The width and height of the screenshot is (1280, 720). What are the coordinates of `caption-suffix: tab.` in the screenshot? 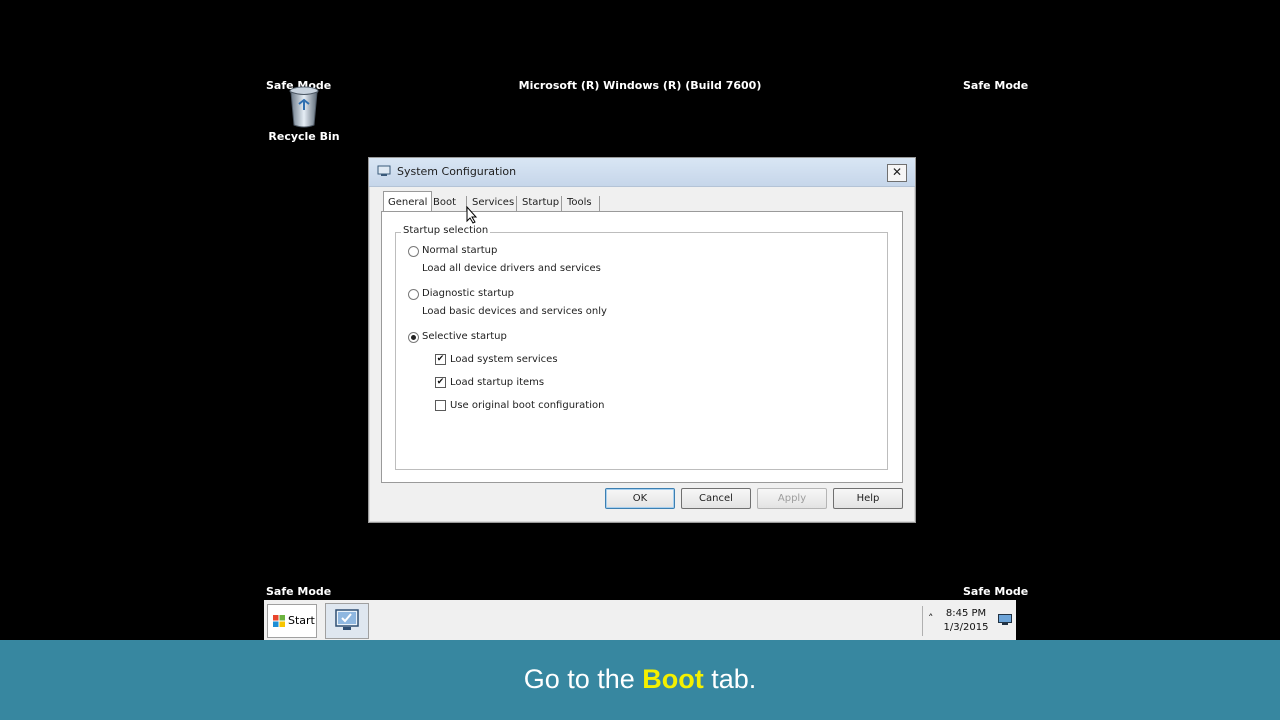 It's located at (730, 679).